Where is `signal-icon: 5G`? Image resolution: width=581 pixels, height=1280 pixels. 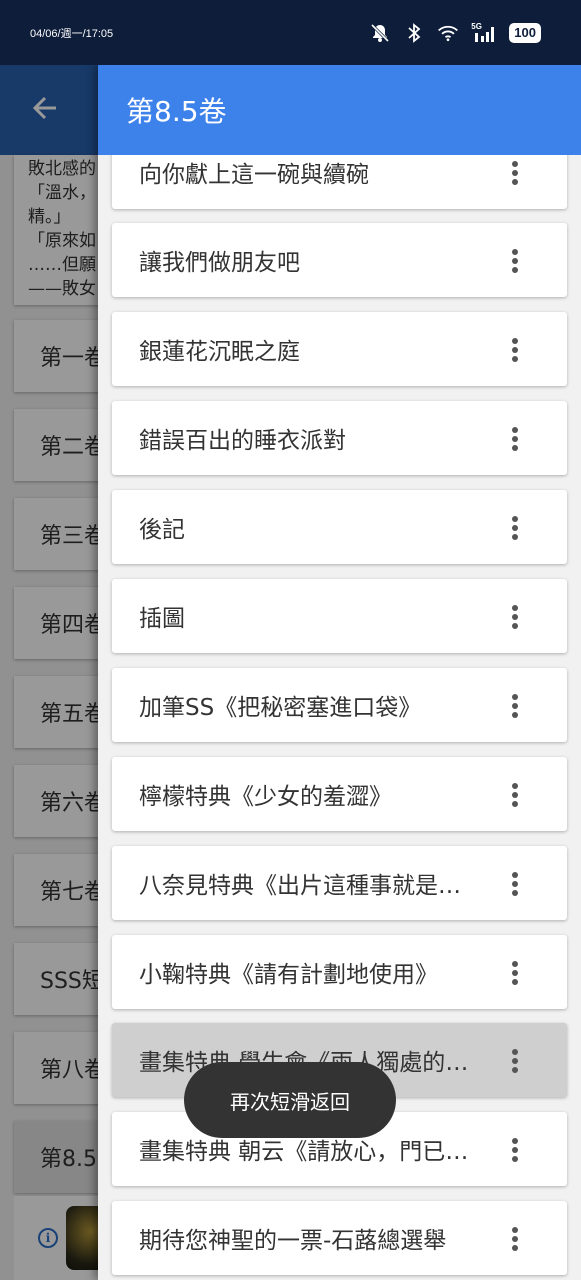 signal-icon: 5G is located at coordinates (484, 33).